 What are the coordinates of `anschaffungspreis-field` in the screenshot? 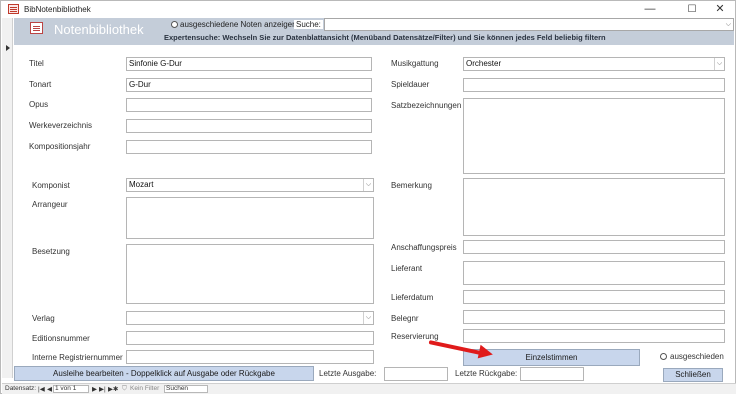 It's located at (594, 247).